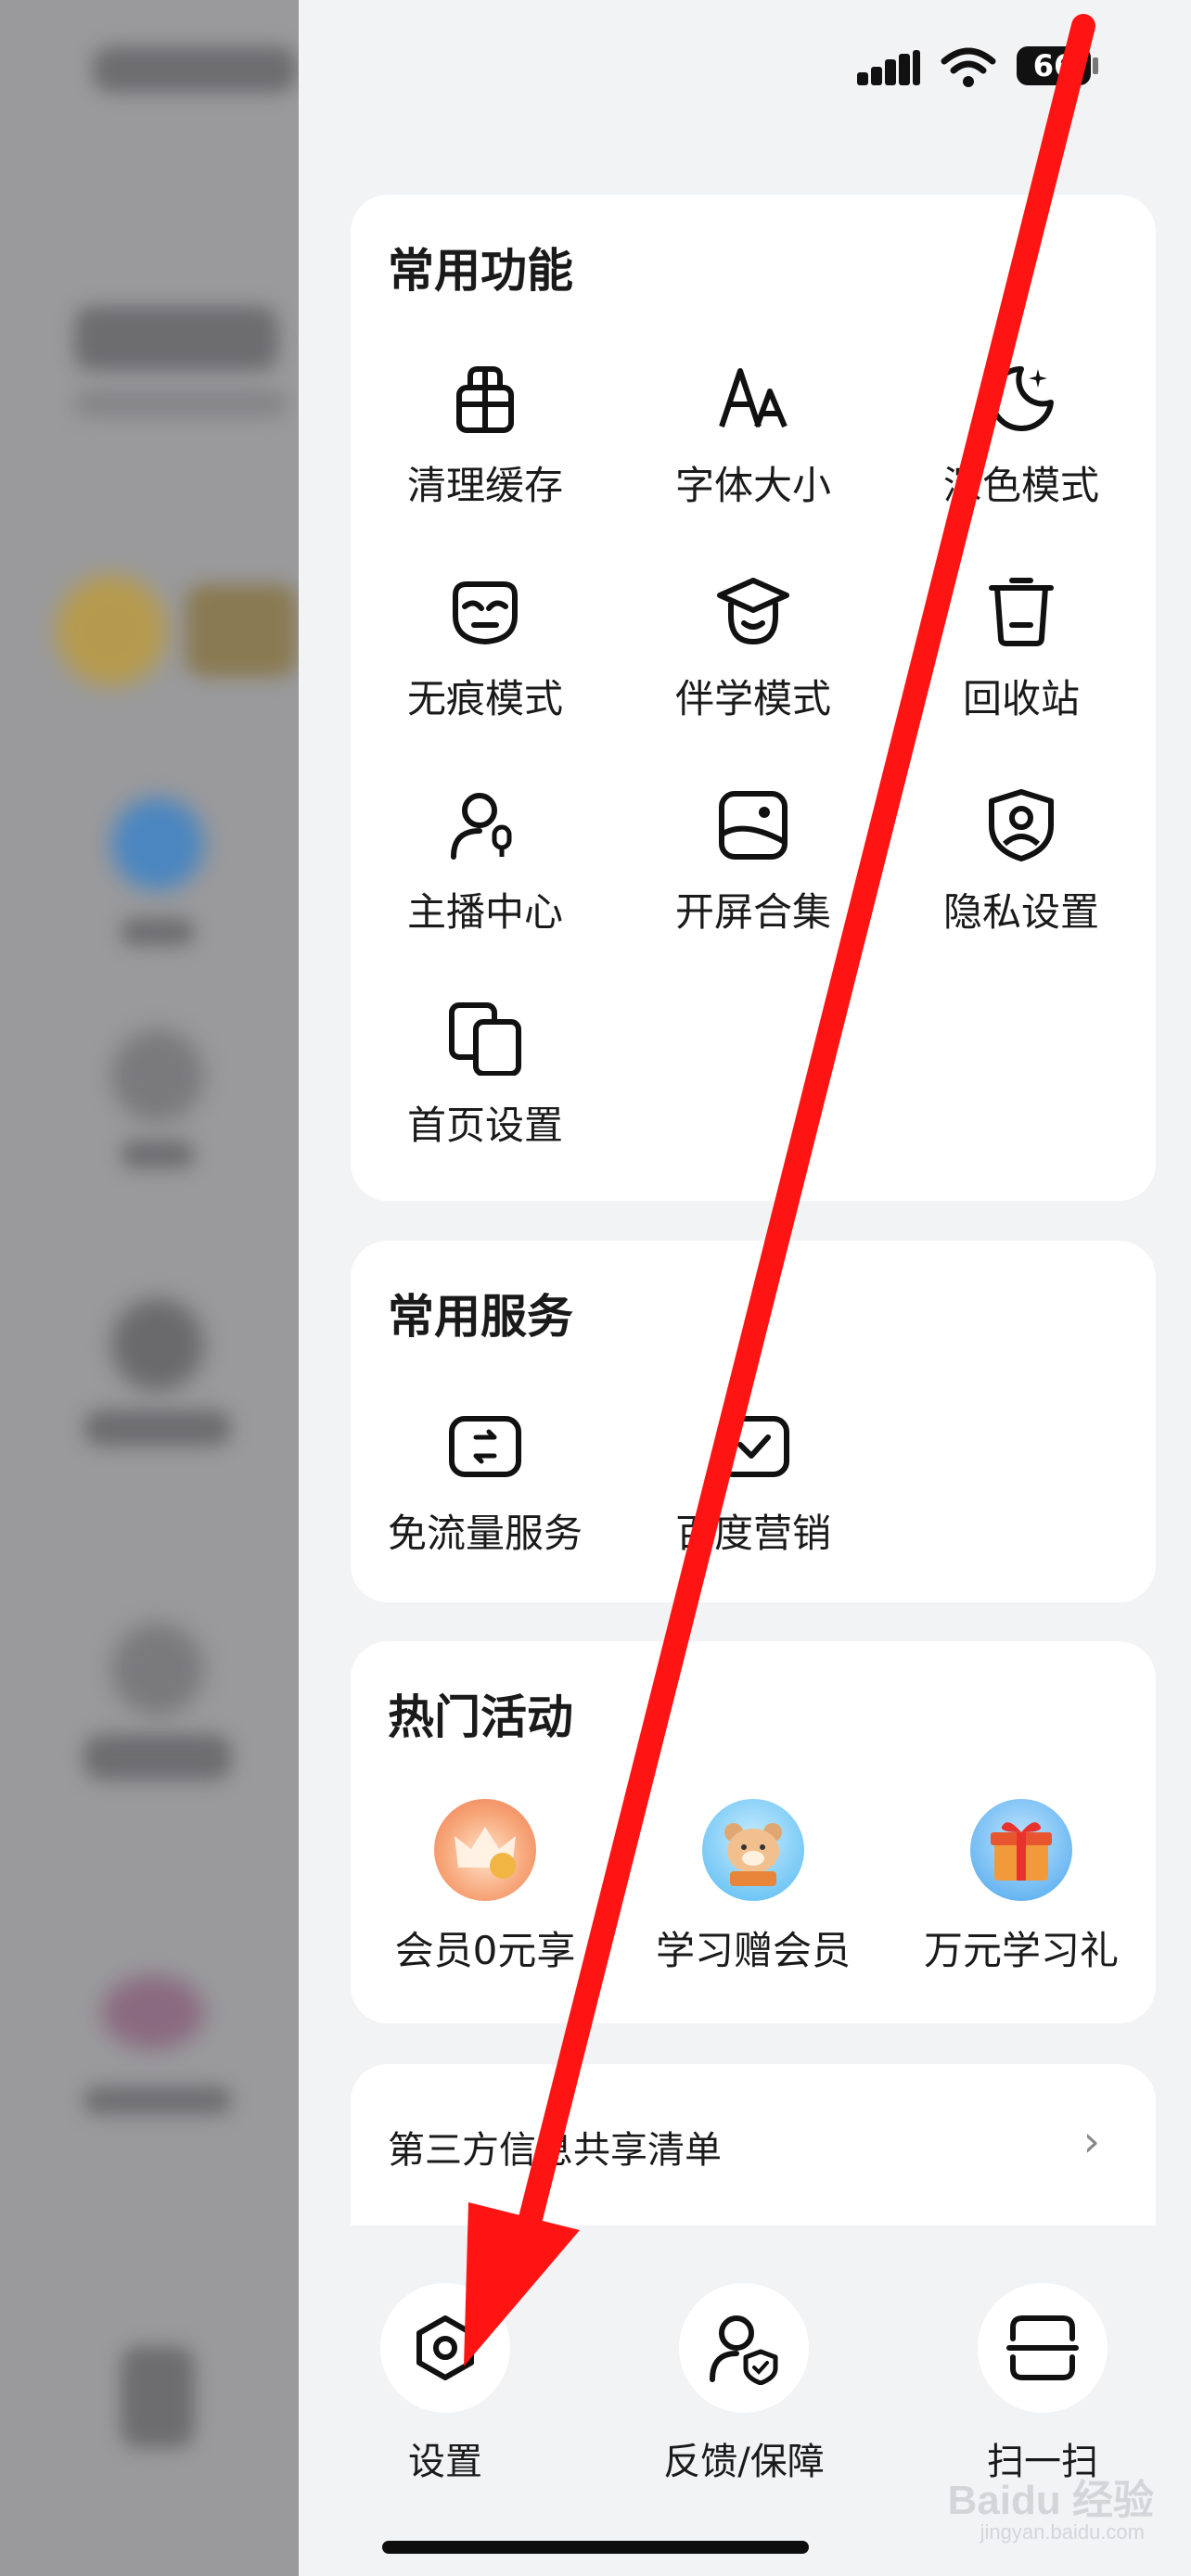 The image size is (1191, 2576). I want to click on home-indicator, so click(595, 2547).